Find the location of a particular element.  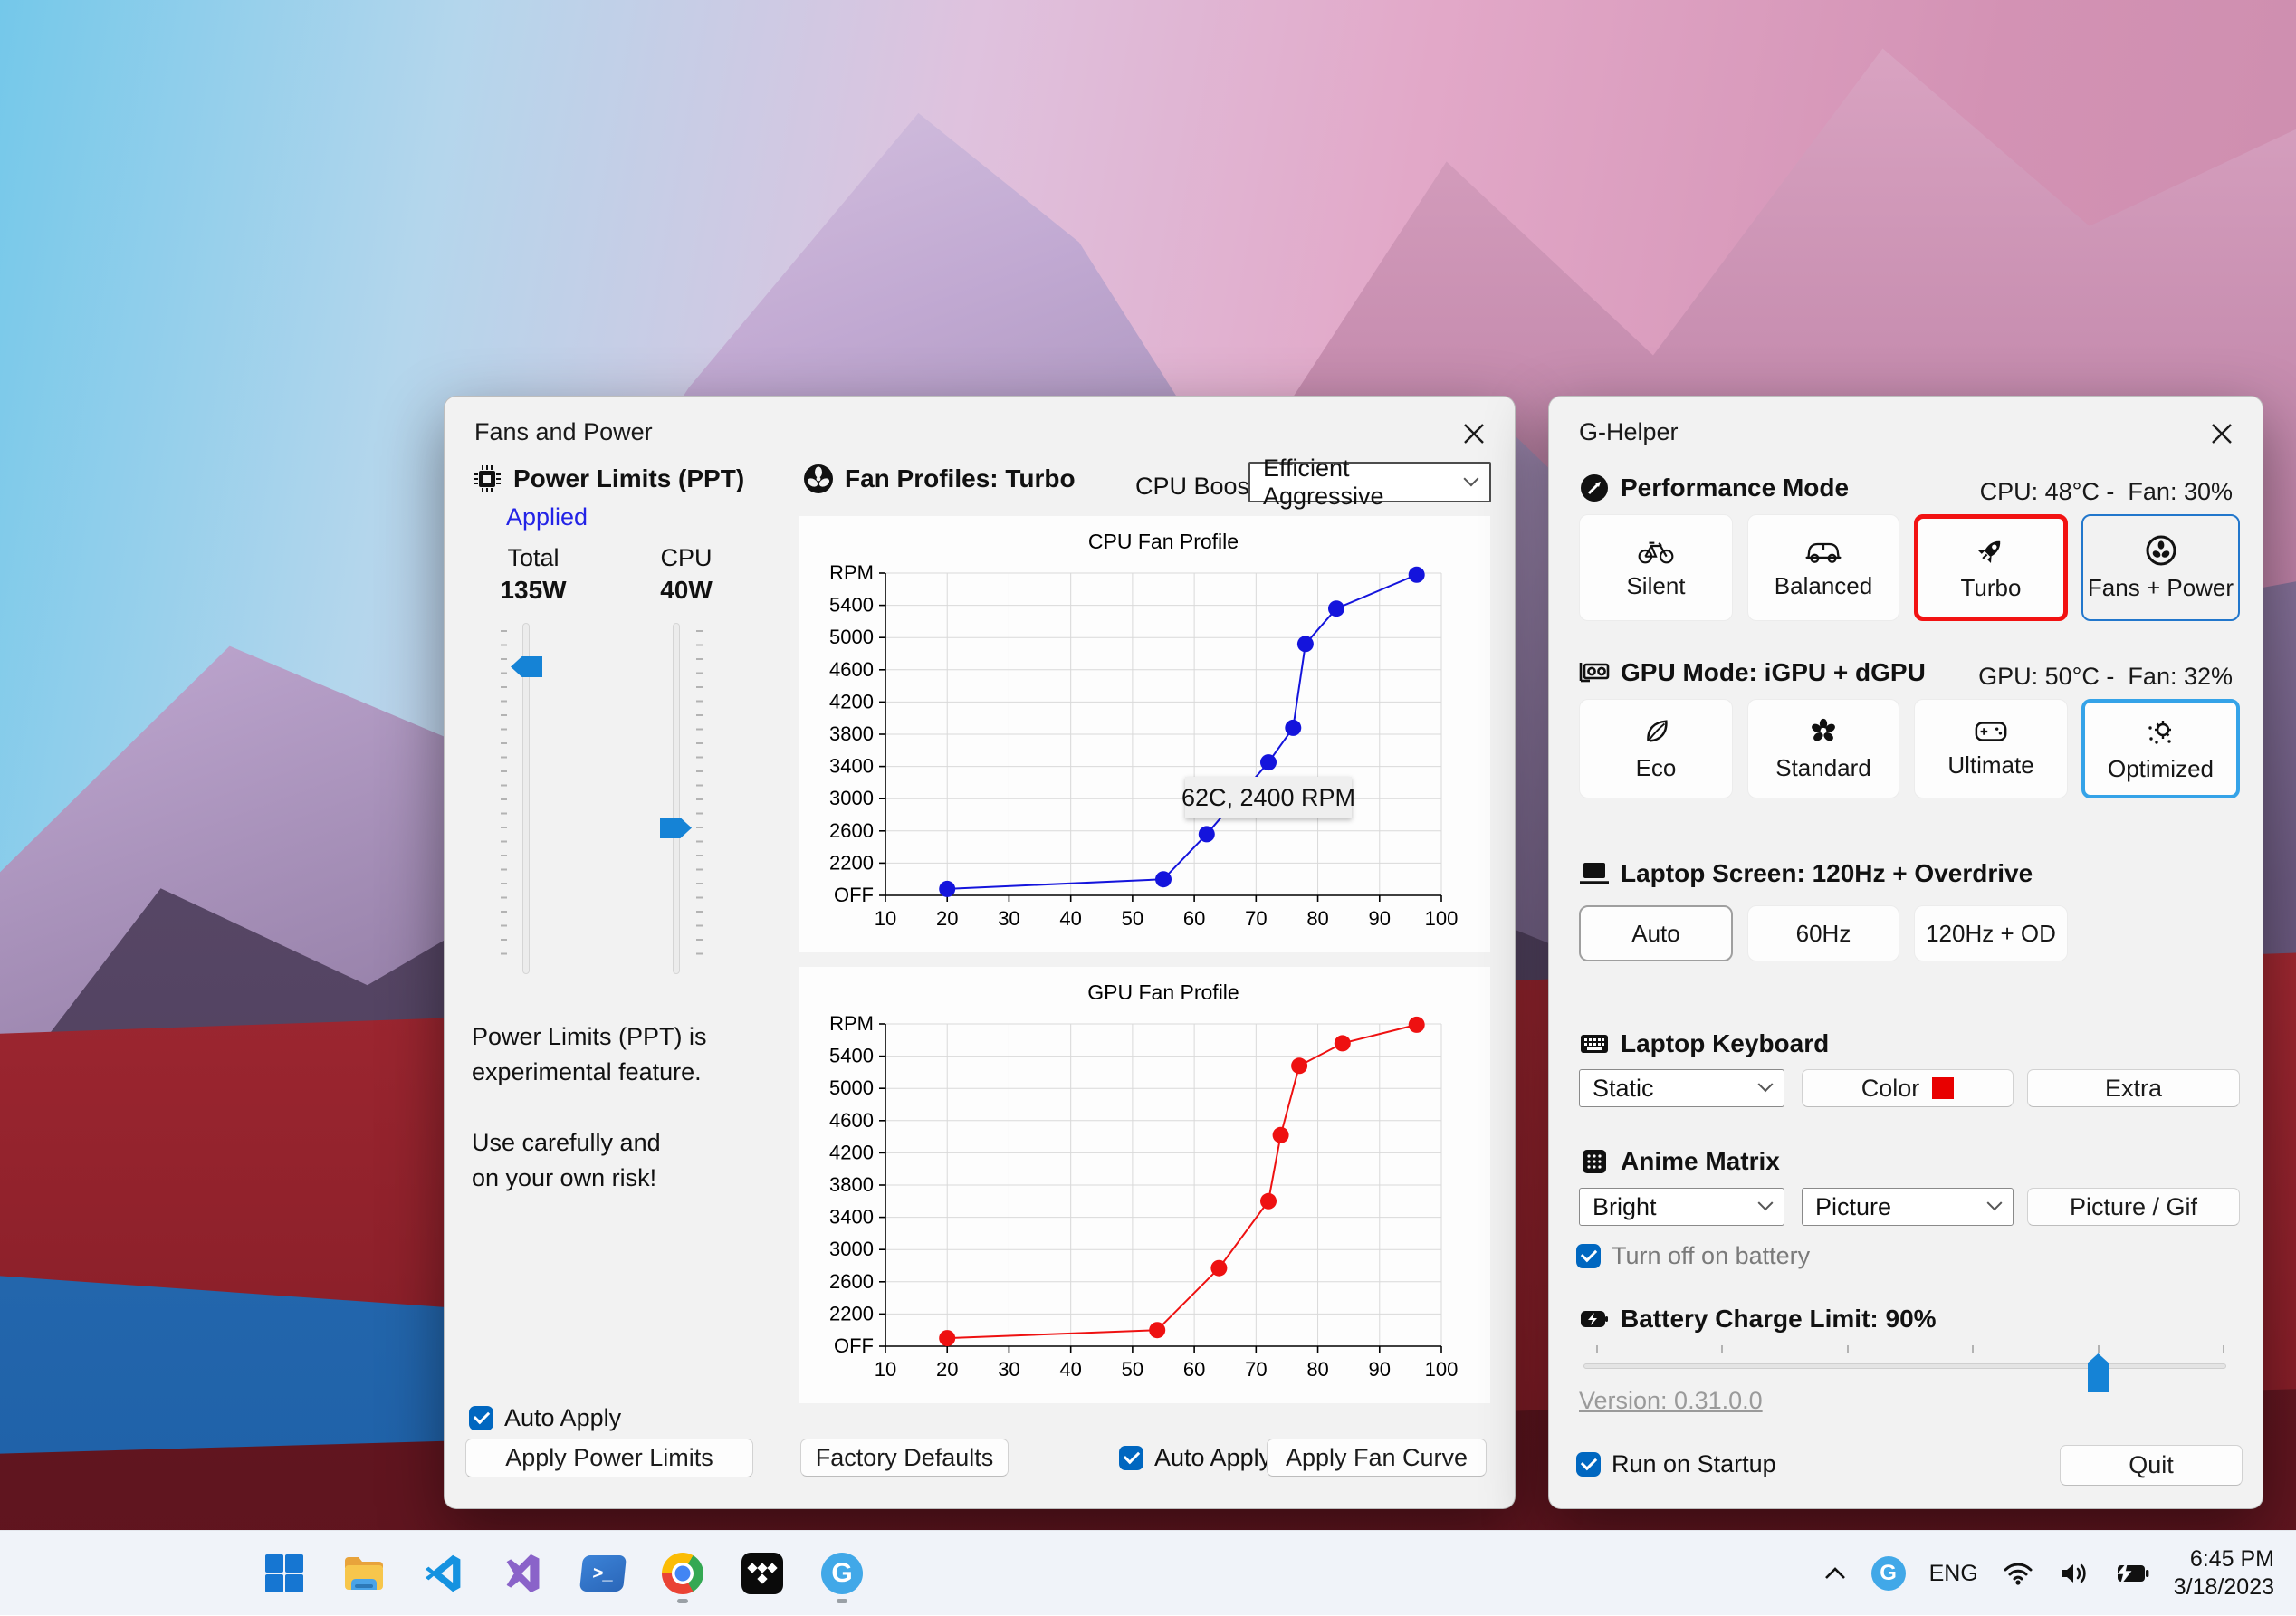

cpu-slider-ticks is located at coordinates (699, 798).